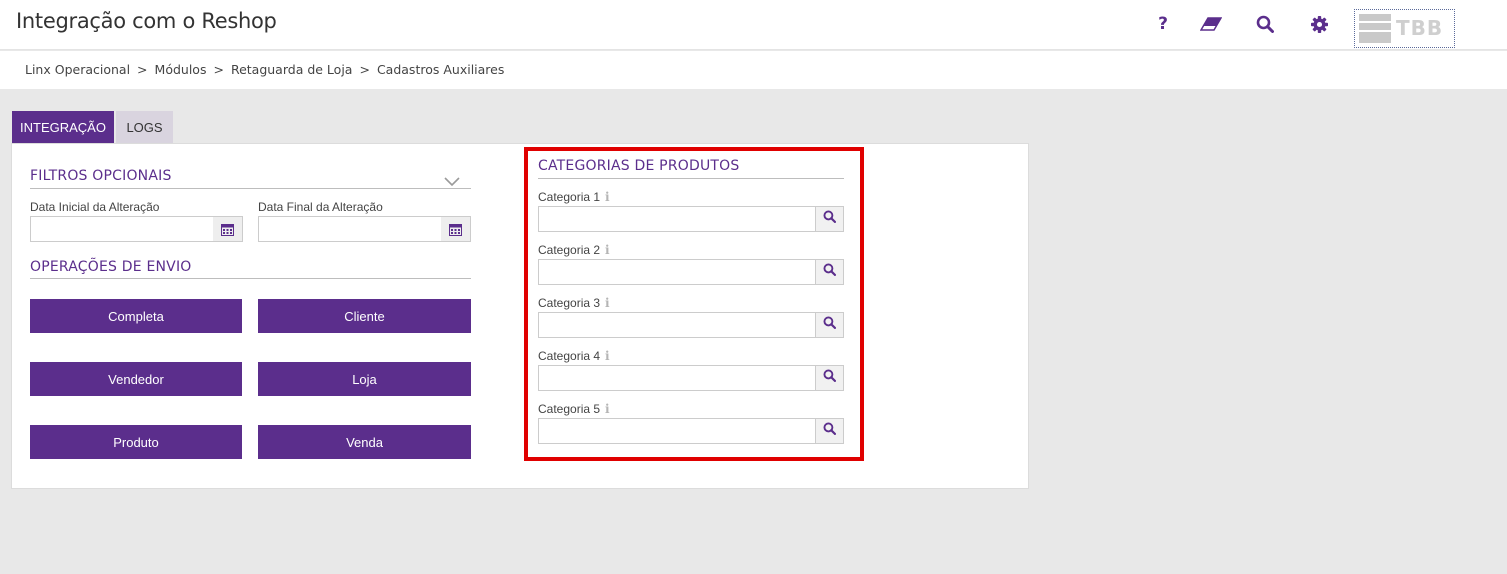 The width and height of the screenshot is (1507, 574). I want to click on tab-logs: LOGS, so click(144, 127).